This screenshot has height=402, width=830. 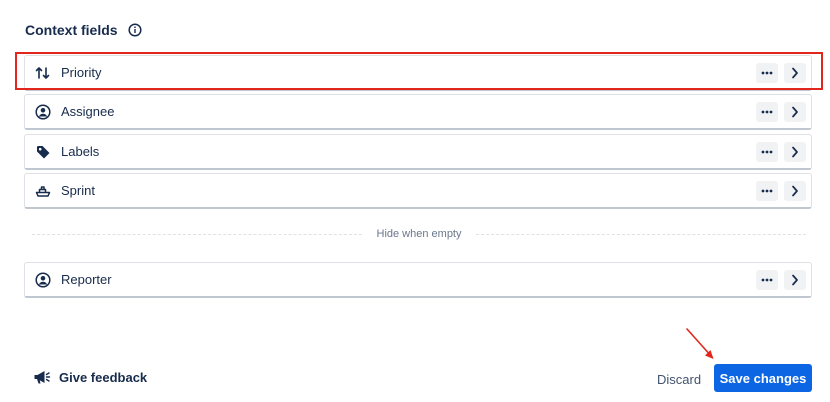 I want to click on section-title: Context fields, so click(x=71, y=30).